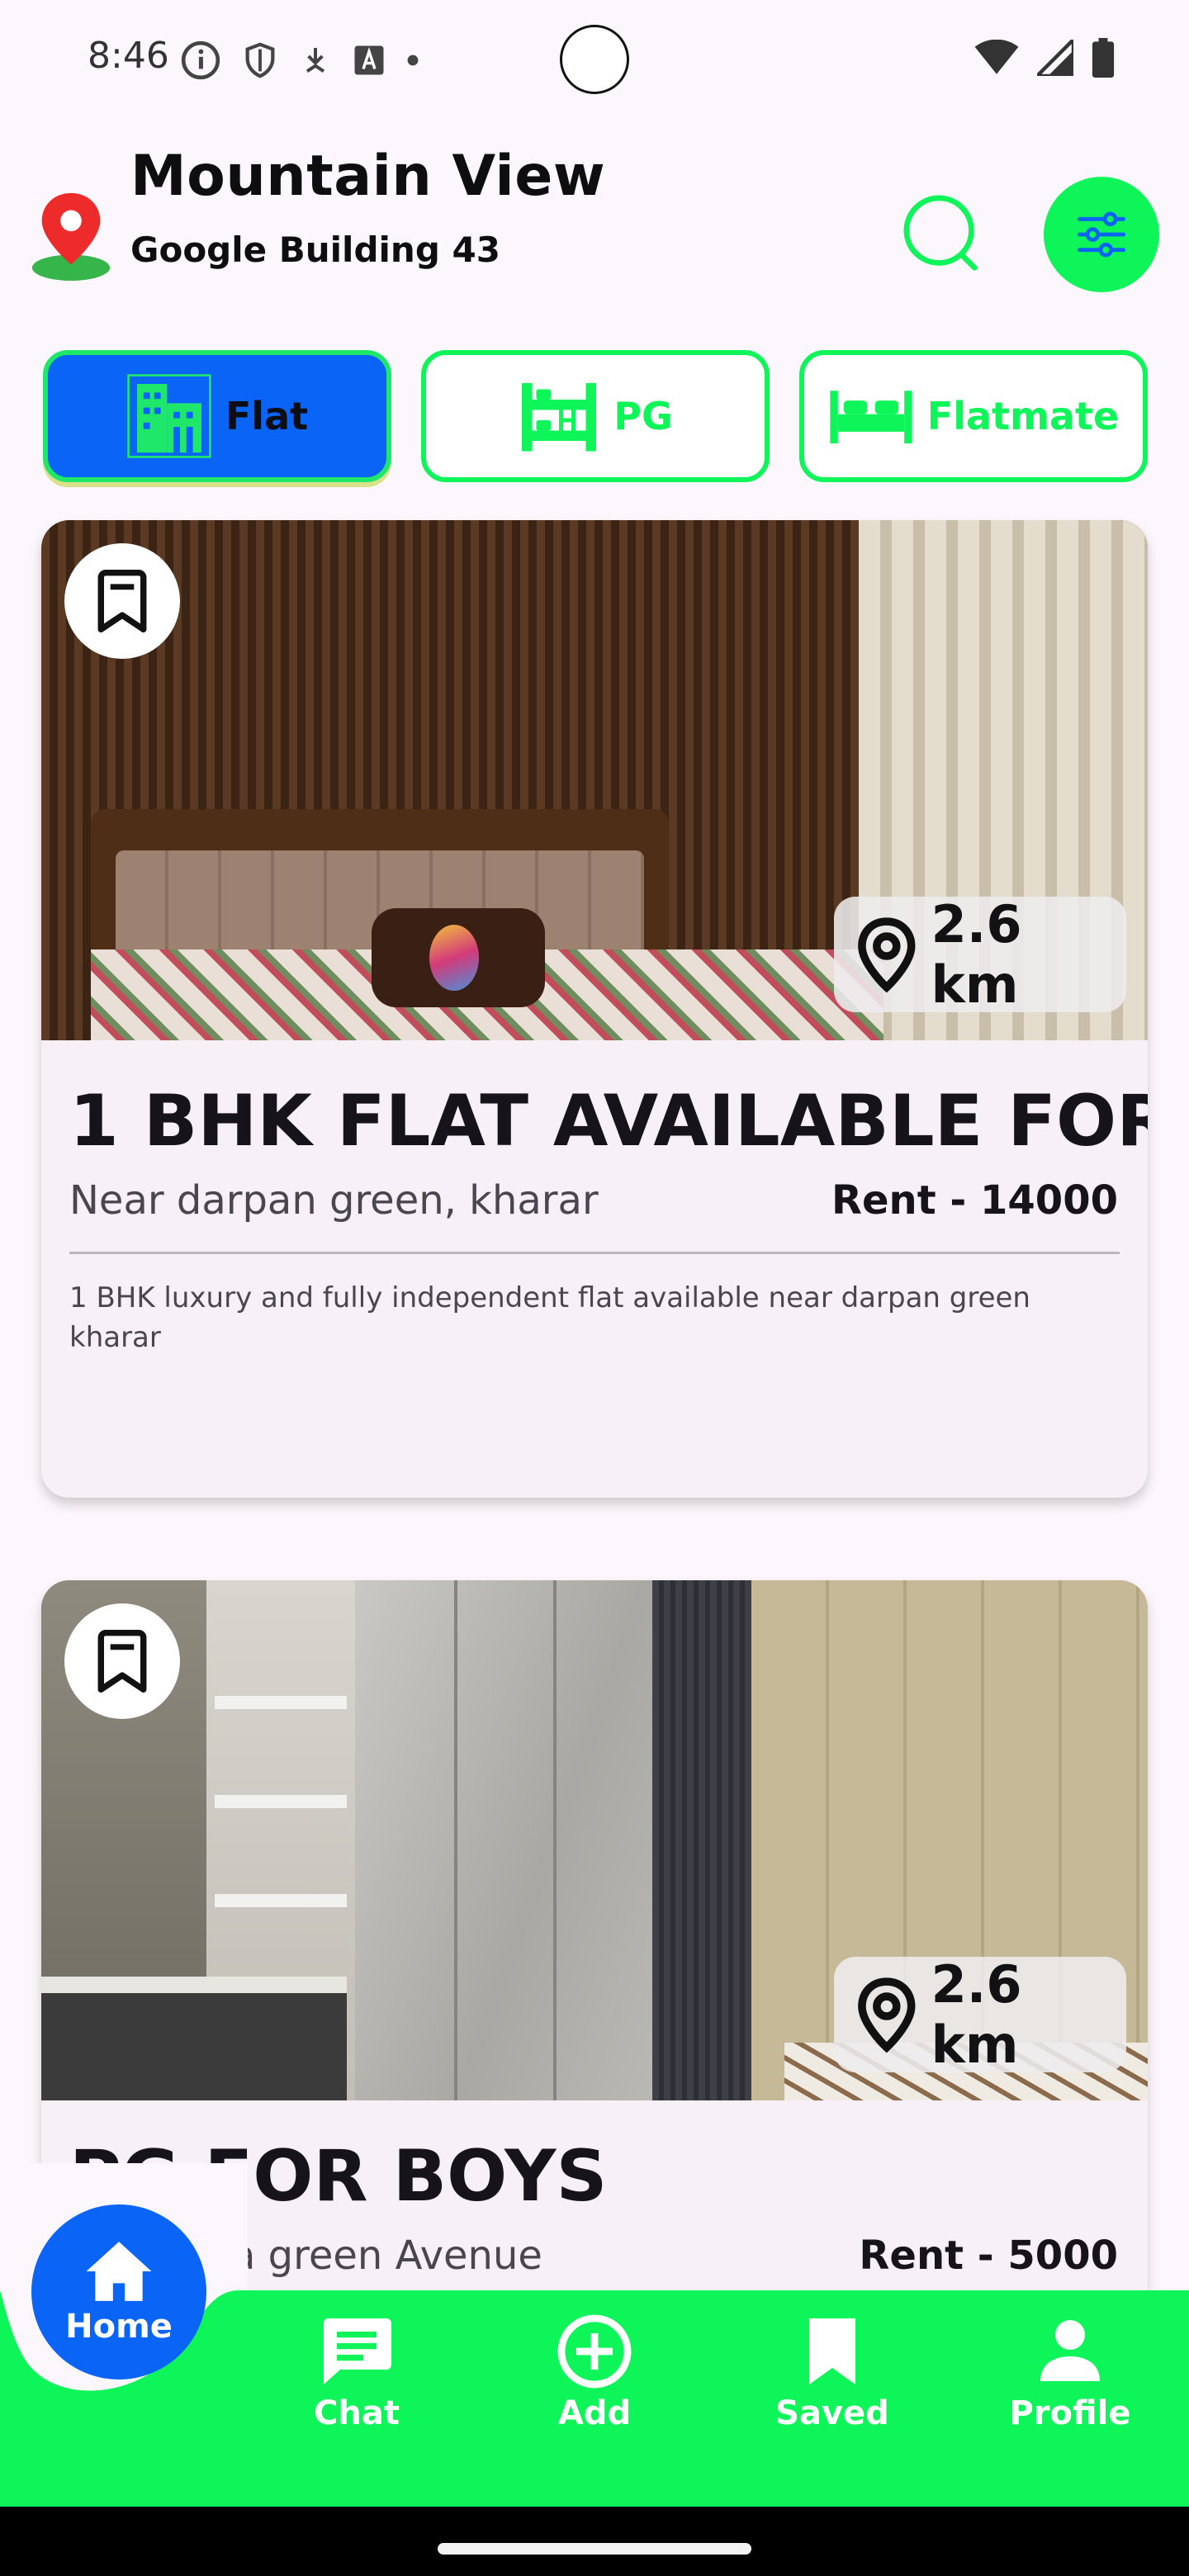 The width and height of the screenshot is (1189, 2576). I want to click on chip-flatmate: Flatmate, so click(973, 416).